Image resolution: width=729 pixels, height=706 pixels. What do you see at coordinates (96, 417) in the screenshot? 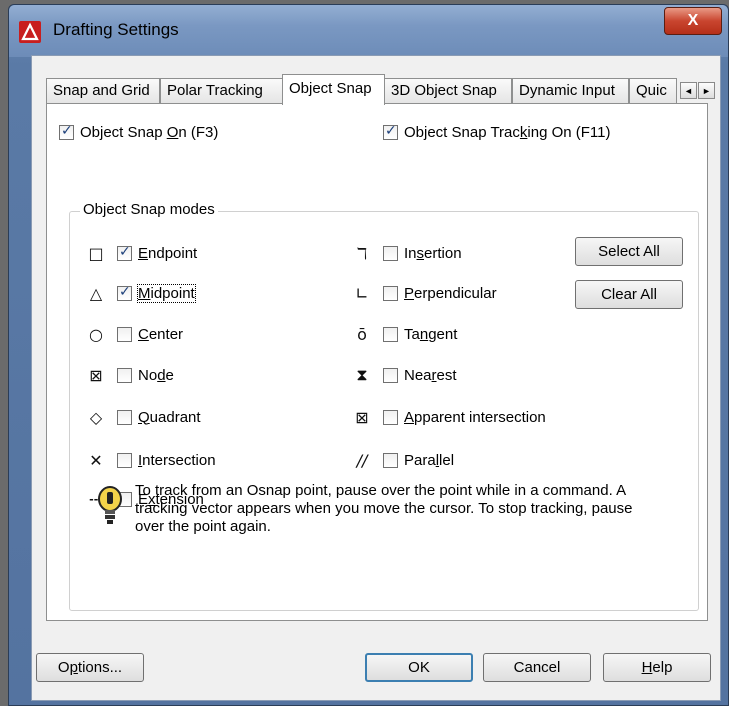
I see `quadrant-icon: ◇` at bounding box center [96, 417].